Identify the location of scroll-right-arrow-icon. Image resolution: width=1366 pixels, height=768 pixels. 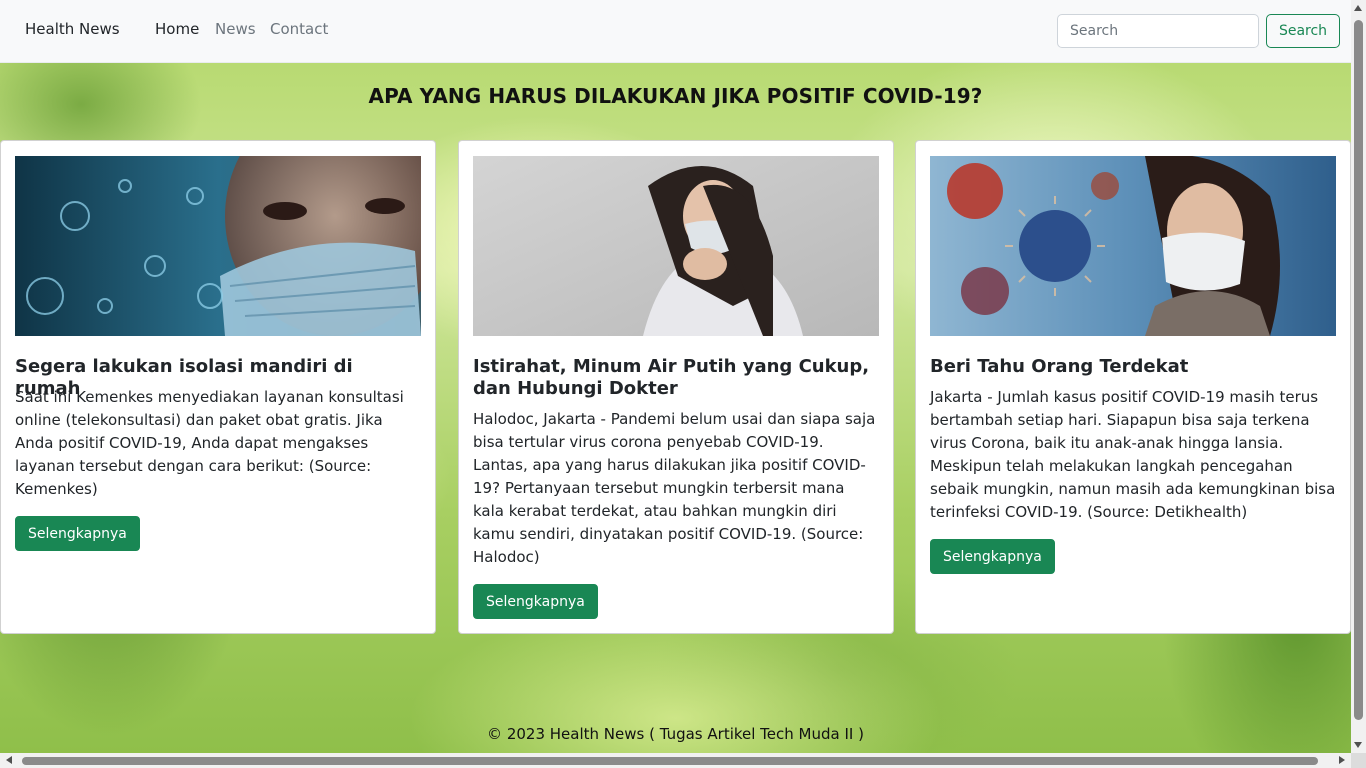
(1342, 760).